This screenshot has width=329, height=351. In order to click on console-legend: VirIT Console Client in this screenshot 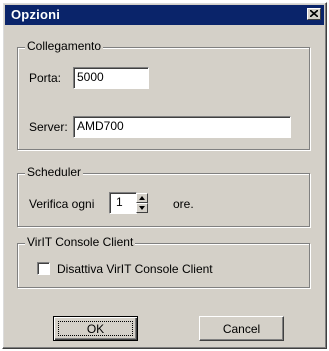, I will do `click(80, 242)`.